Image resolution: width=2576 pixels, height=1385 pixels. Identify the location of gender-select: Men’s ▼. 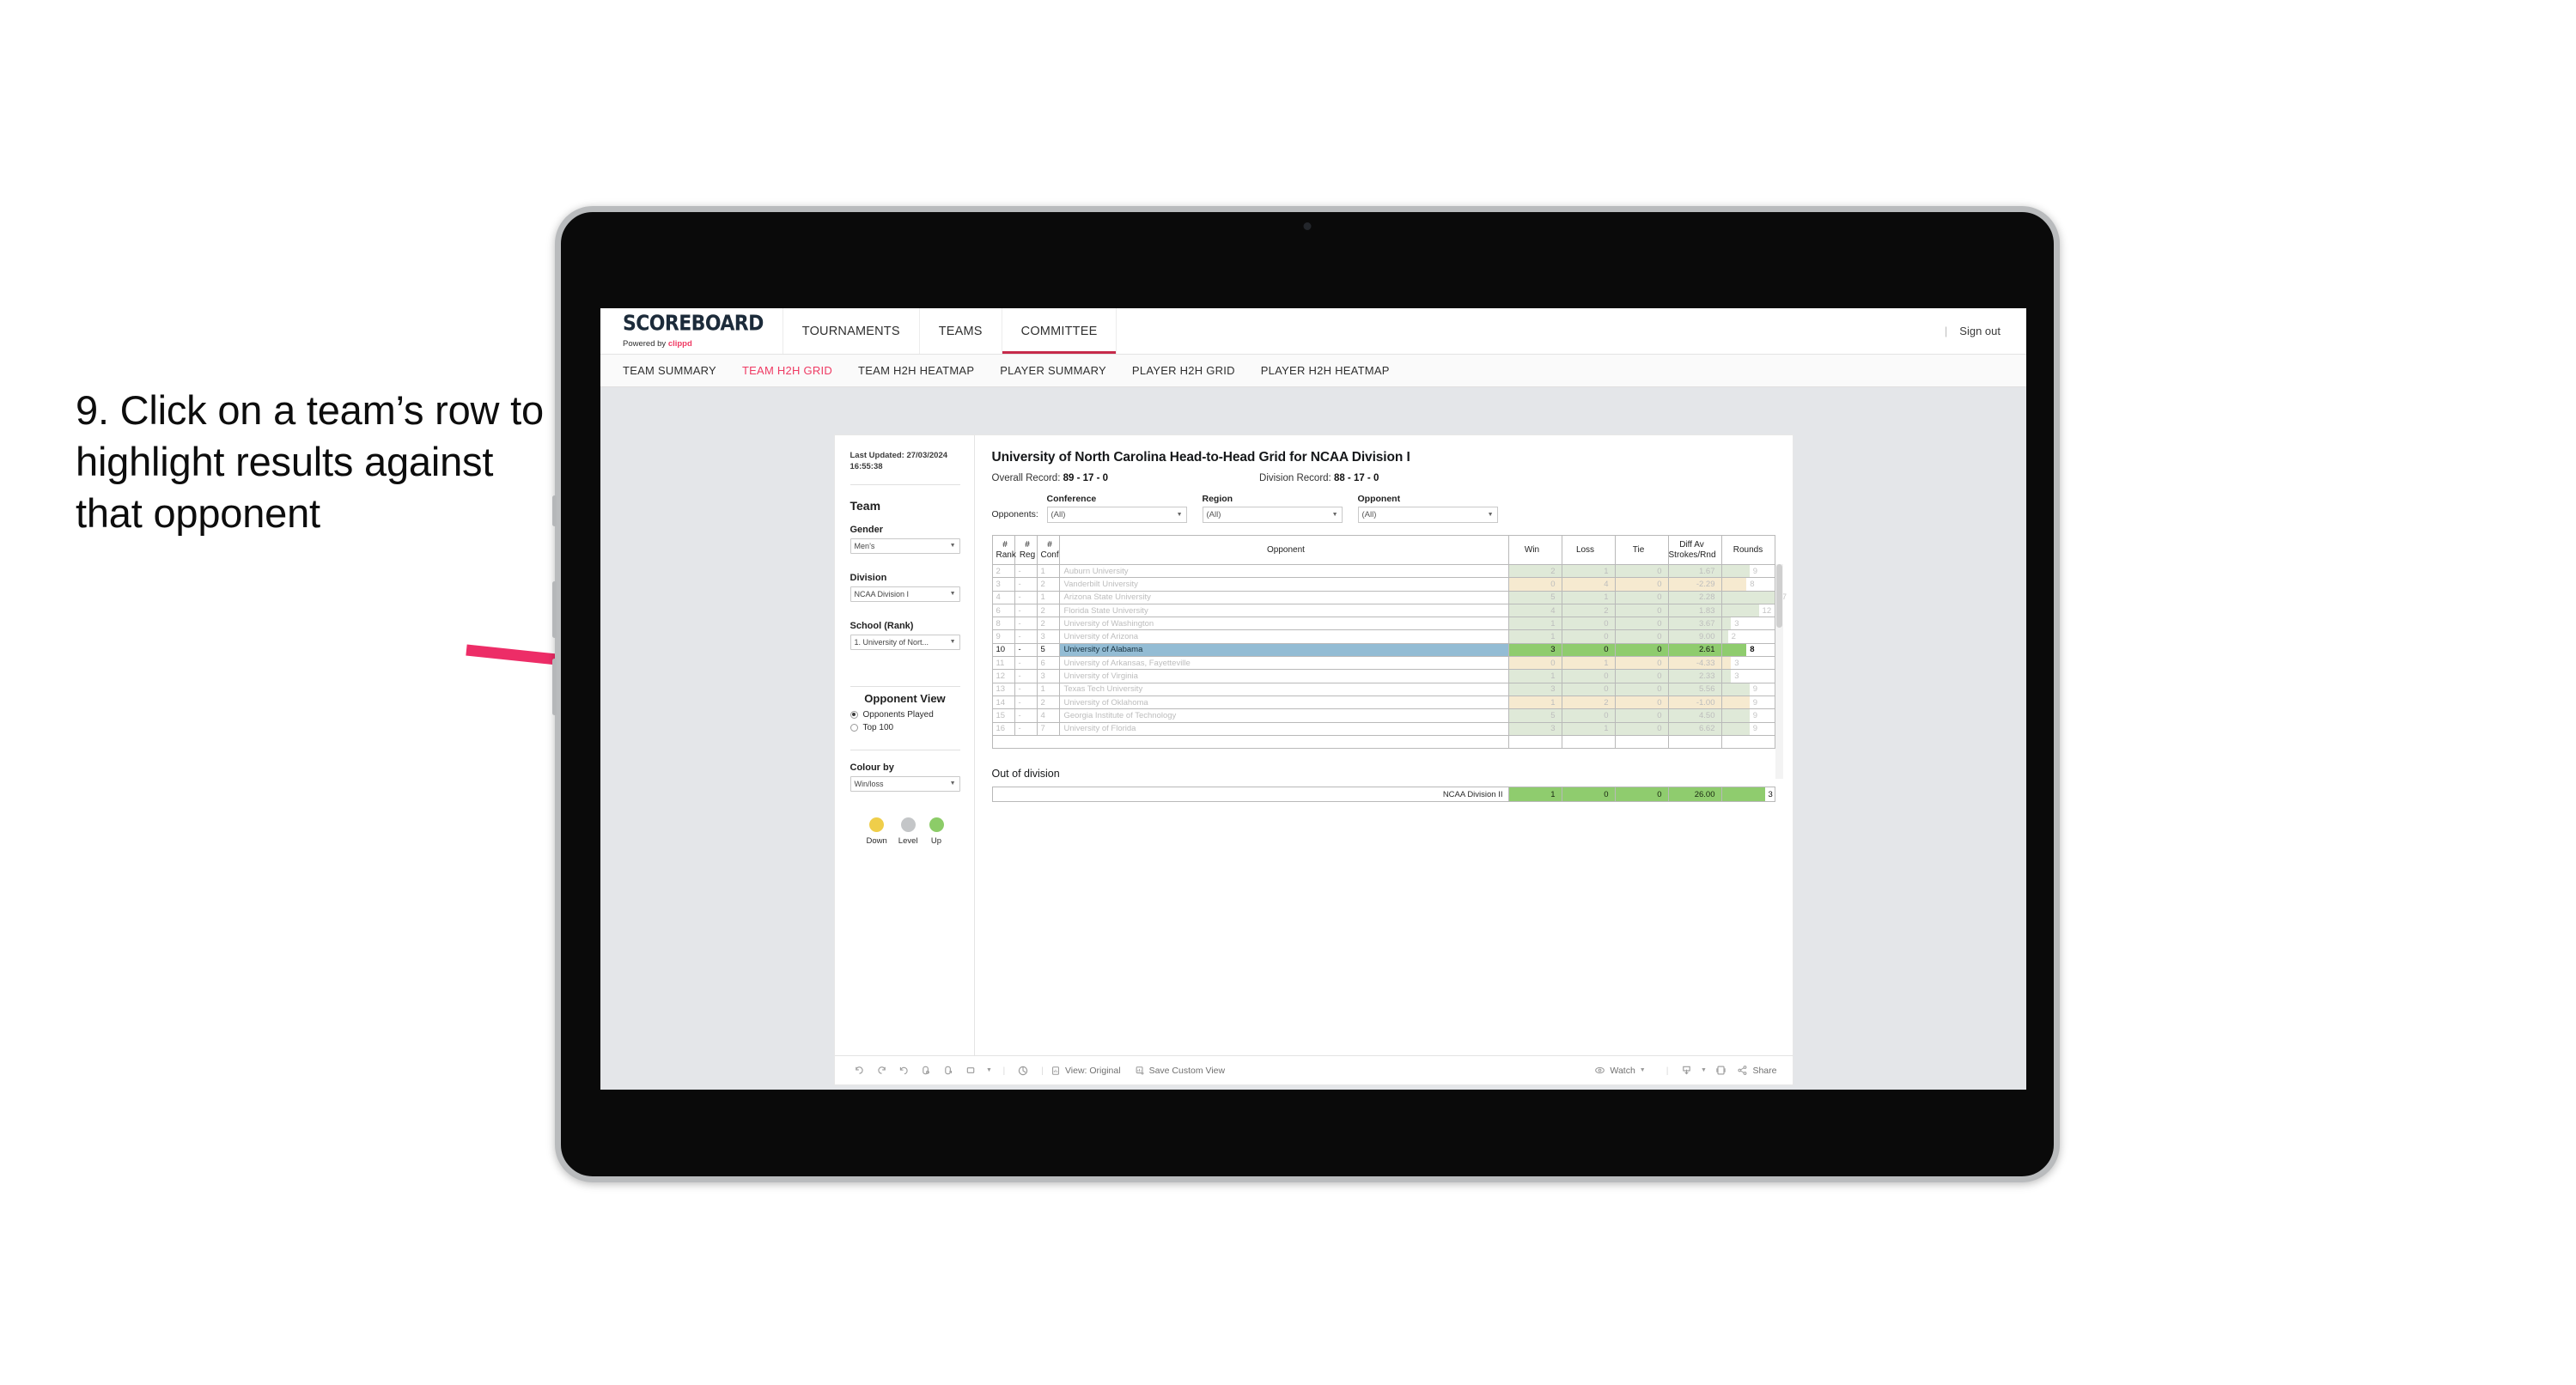
(905, 546).